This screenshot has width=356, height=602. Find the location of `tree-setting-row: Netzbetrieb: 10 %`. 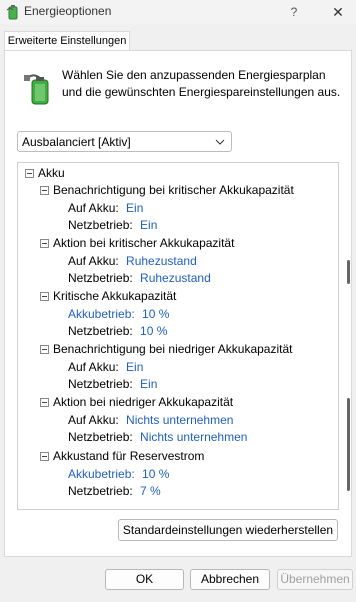

tree-setting-row: Netzbetrieb: 10 % is located at coordinates (117, 331).